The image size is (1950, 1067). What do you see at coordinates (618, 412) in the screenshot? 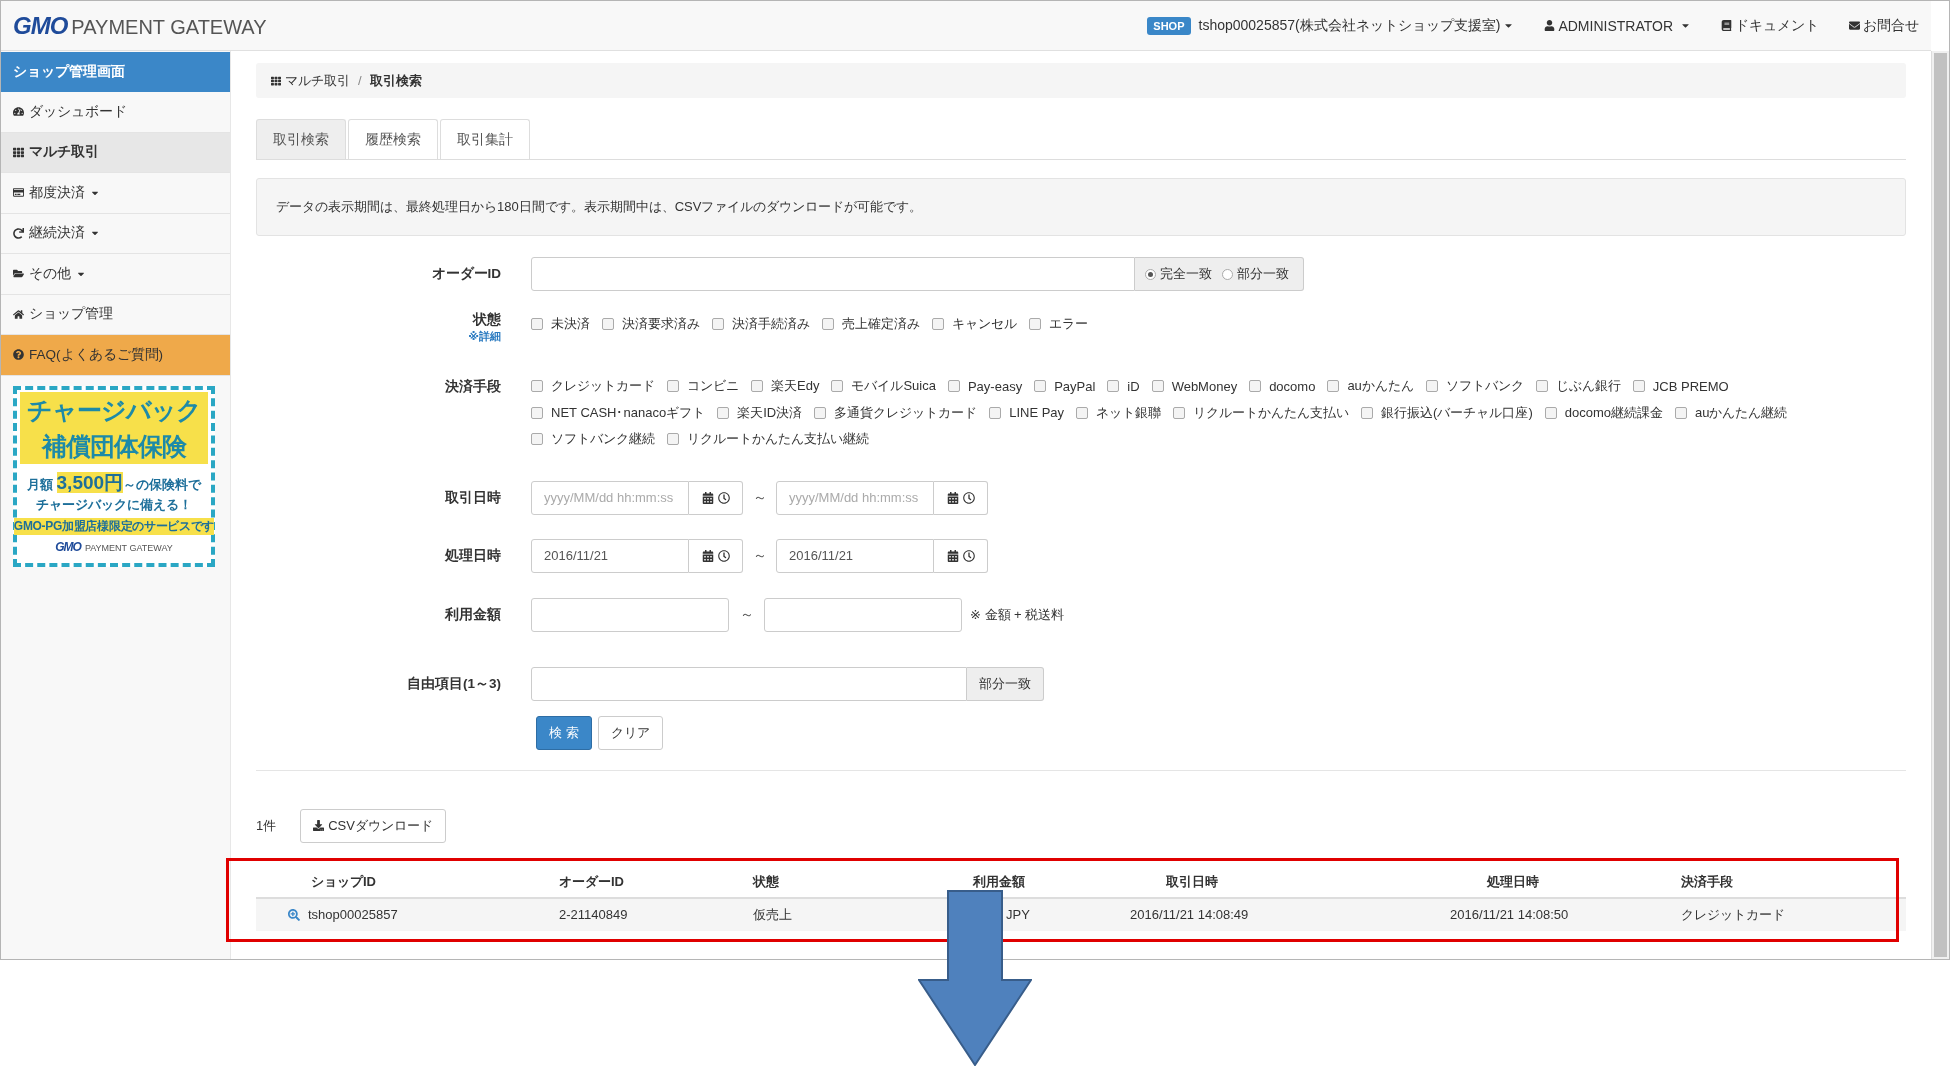
I see `checkbox-option: NET CASH･nanacoギフト` at bounding box center [618, 412].